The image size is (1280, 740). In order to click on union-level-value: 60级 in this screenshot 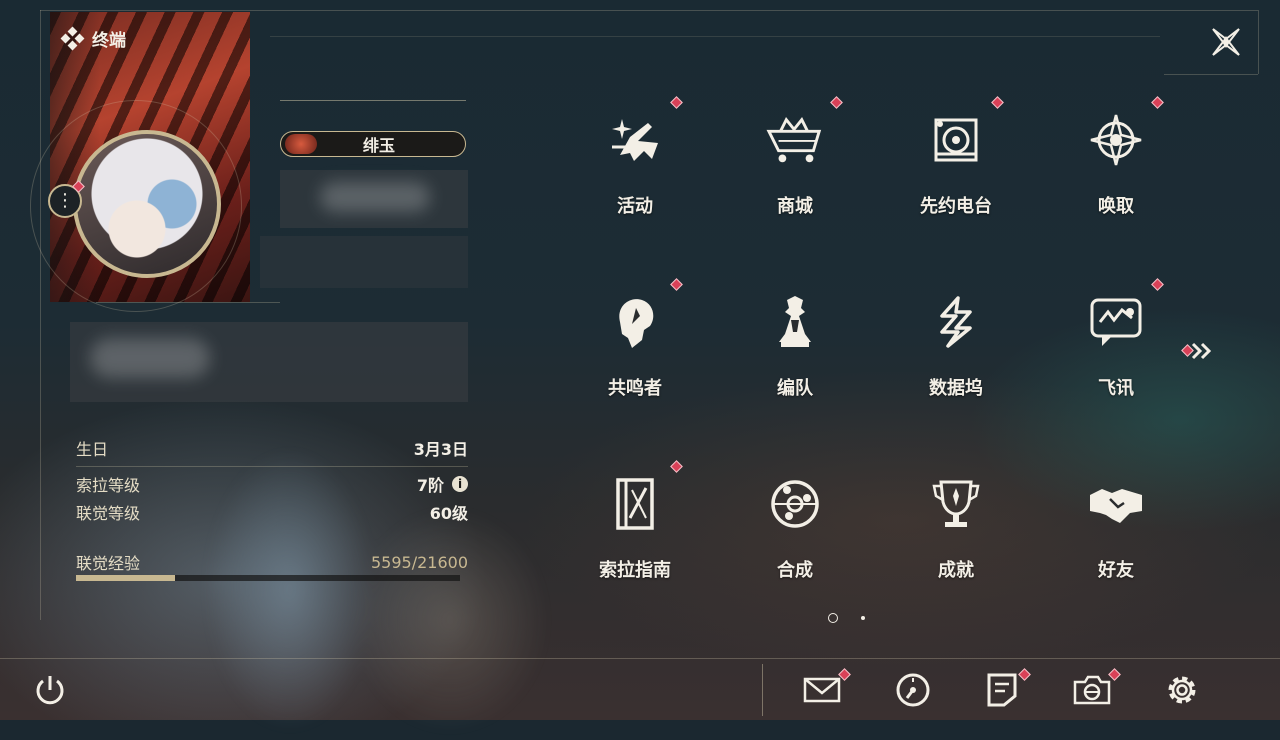, I will do `click(448, 513)`.